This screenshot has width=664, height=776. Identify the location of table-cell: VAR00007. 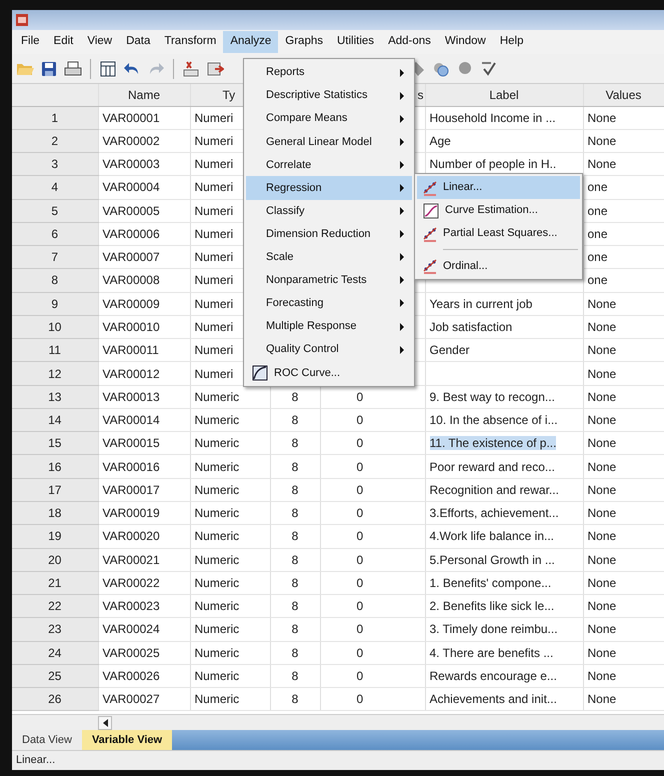
(144, 257).